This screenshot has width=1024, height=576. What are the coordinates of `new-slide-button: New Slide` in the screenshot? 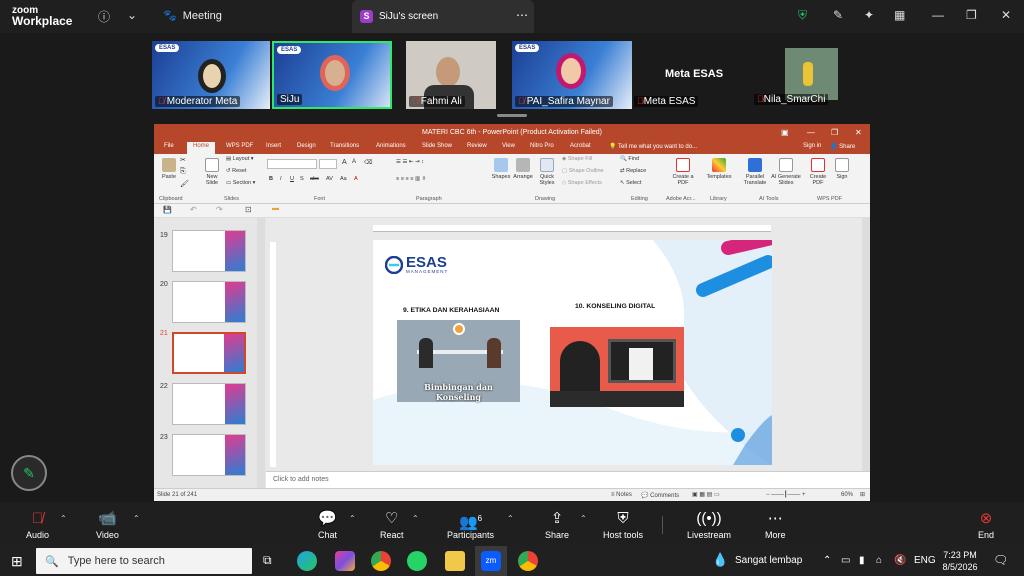 It's located at (212, 172).